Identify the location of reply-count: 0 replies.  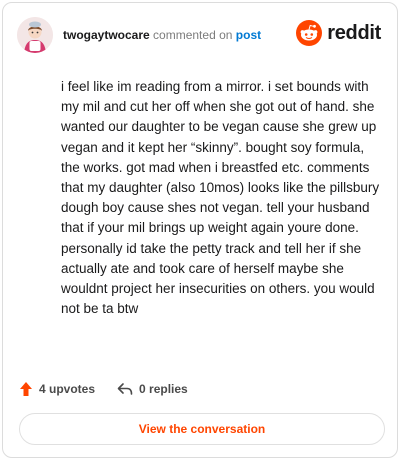
(163, 389).